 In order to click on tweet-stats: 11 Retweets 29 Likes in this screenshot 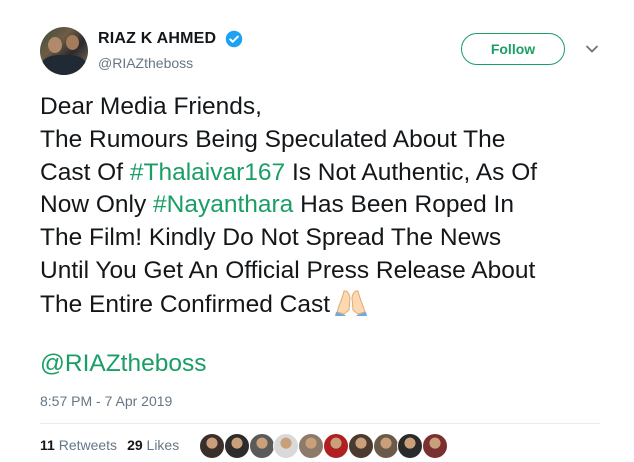, I will do `click(109, 445)`.